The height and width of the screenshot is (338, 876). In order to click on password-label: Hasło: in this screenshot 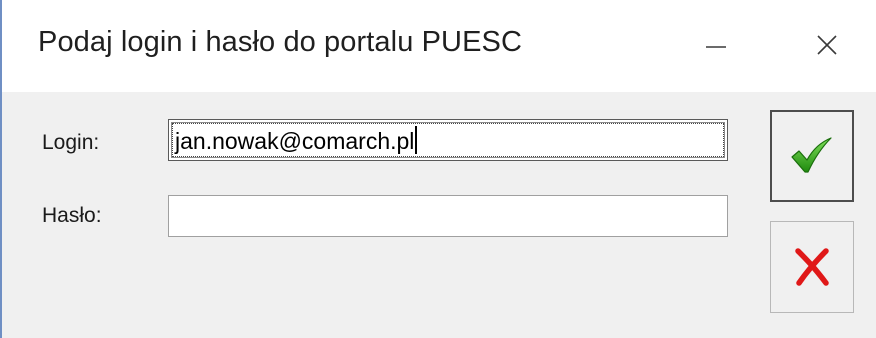, I will do `click(72, 215)`.